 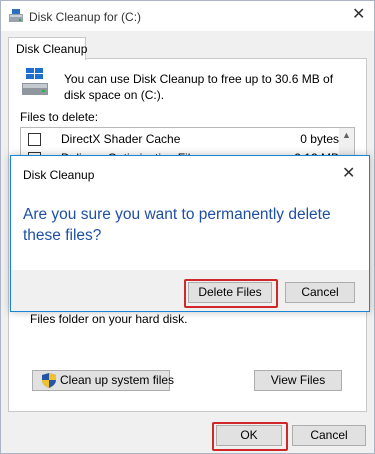 What do you see at coordinates (320, 292) in the screenshot?
I see `dialog-cancel-button: Cancel` at bounding box center [320, 292].